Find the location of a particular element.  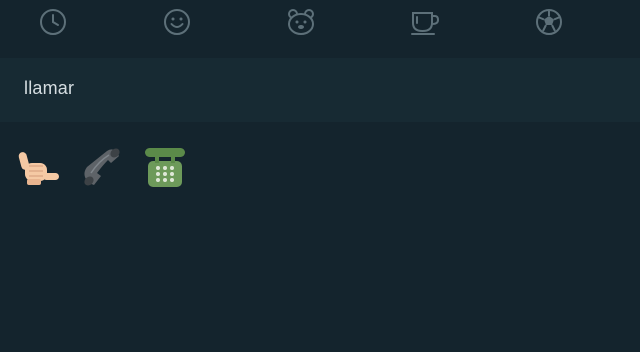

tab-recent is located at coordinates (53, 22).